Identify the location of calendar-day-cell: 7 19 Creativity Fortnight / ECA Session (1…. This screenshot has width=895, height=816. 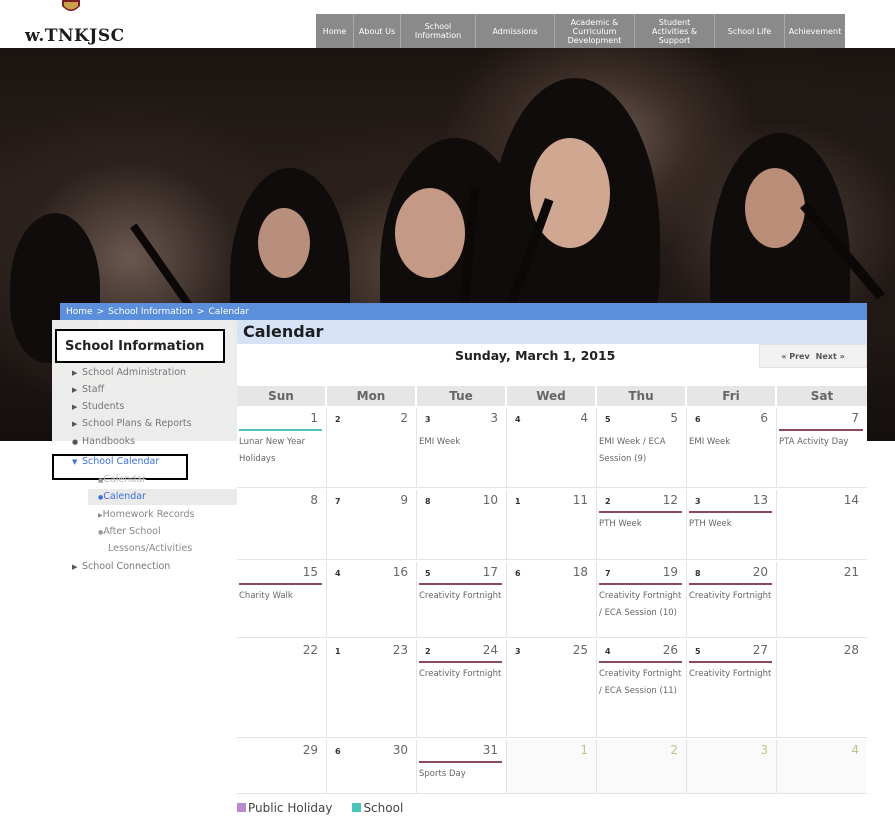
(642, 600).